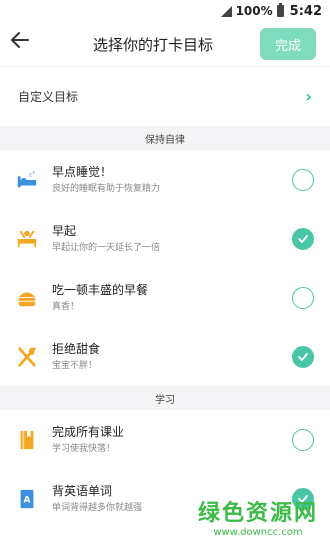  Describe the element at coordinates (165, 179) in the screenshot. I see `goal-item-sleep-early: z z 早点睡觉！ 良好的睡眠有助于恢复精力` at that location.